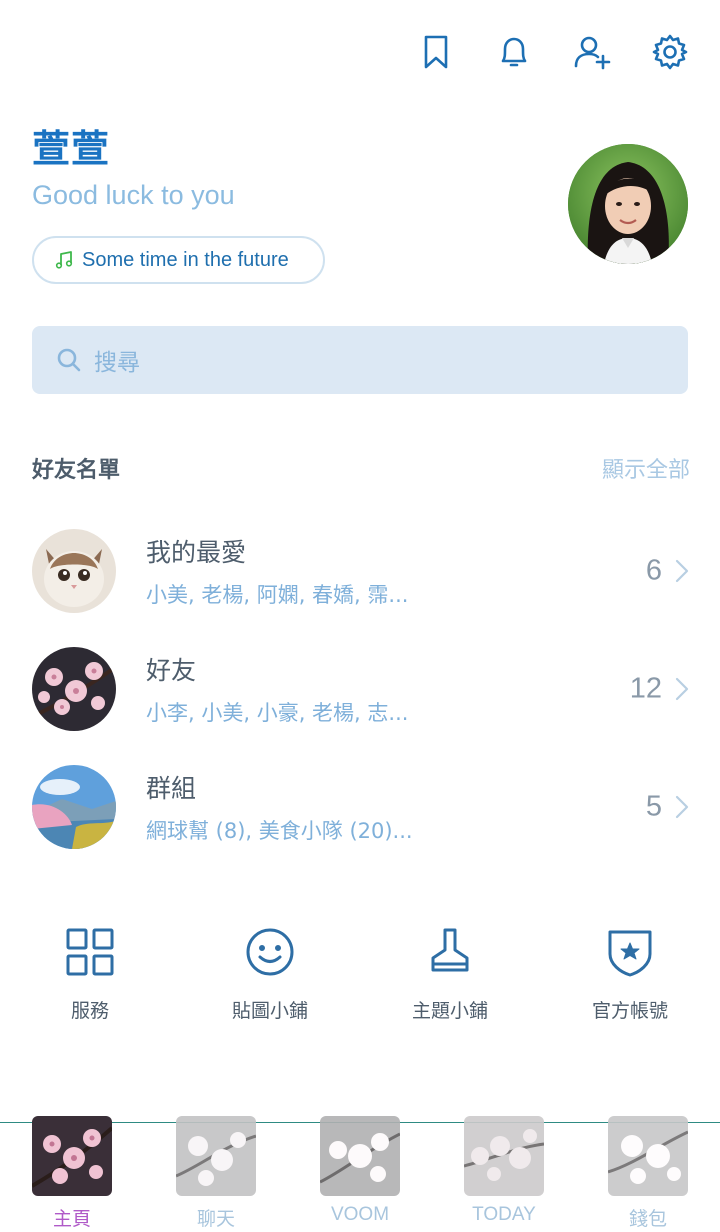 This screenshot has width=720, height=1232. I want to click on service-label: 主題小鋪, so click(449, 1011).